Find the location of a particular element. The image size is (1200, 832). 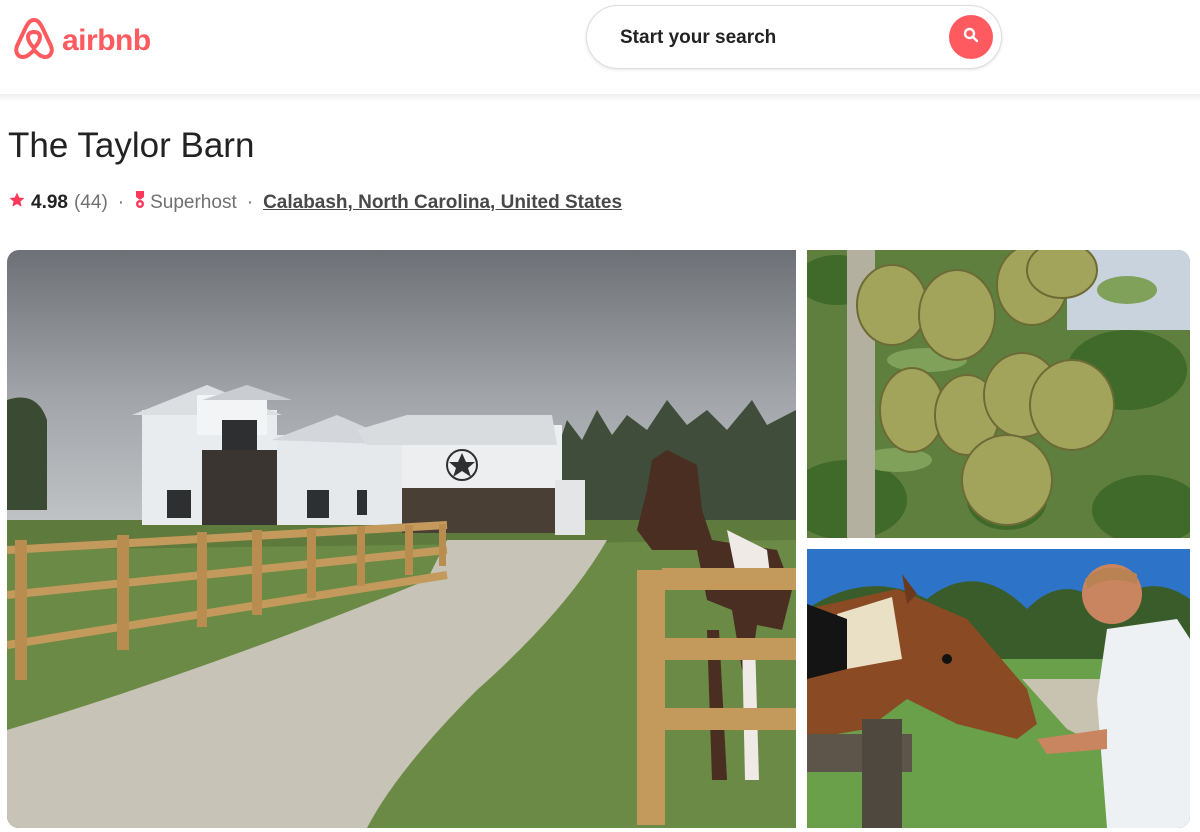

airbnb-belo-icon is located at coordinates (34, 40).